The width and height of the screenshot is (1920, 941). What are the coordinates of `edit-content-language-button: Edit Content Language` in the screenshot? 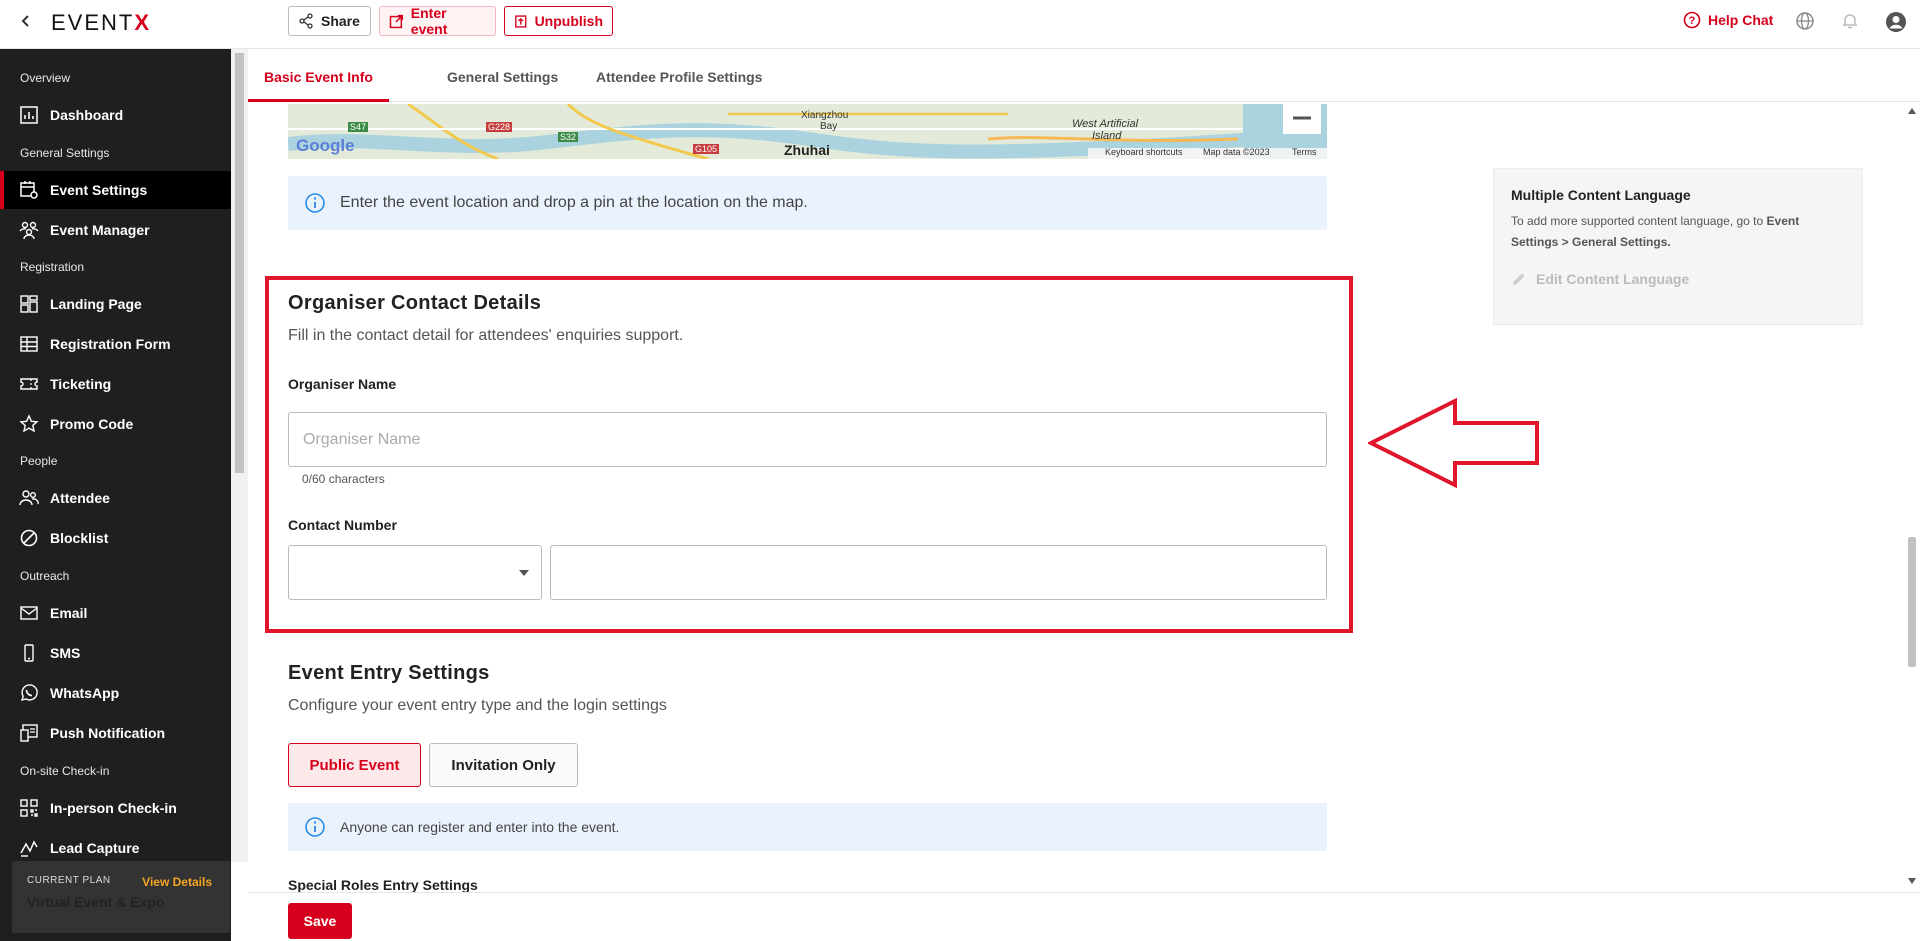 It's located at (1678, 279).